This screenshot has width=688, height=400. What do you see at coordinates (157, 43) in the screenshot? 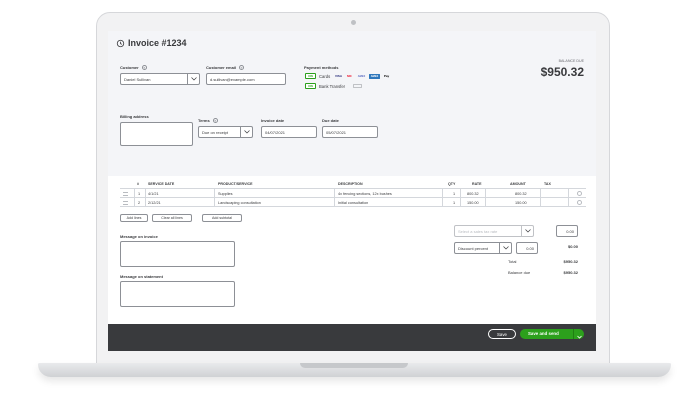
I see `page-title: Invoice #1234` at bounding box center [157, 43].